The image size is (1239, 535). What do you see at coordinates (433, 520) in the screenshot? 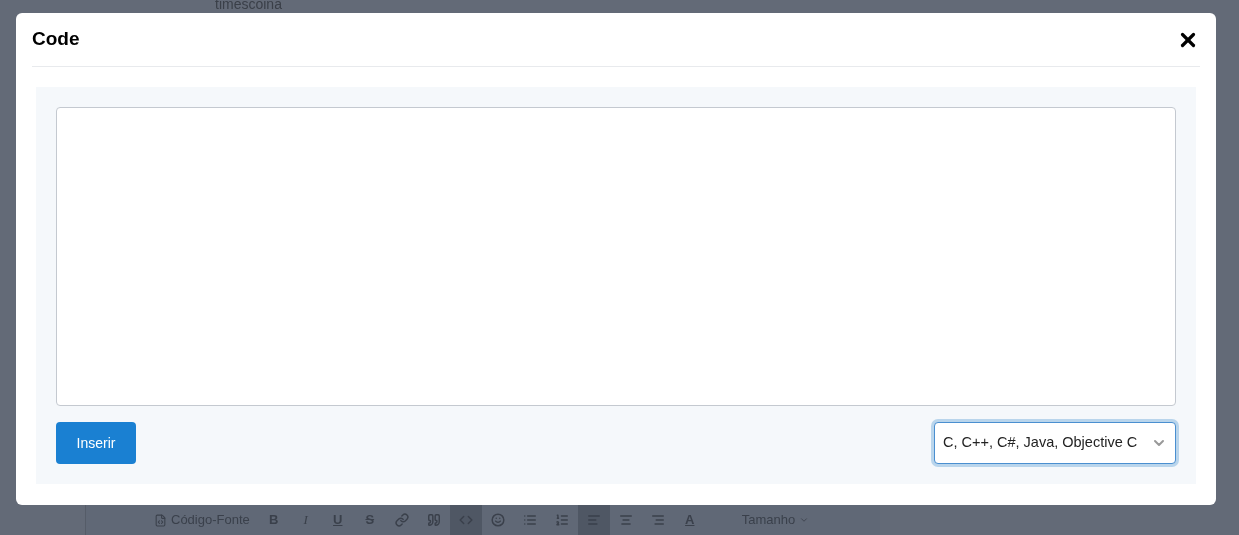
I see `quote-icon` at bounding box center [433, 520].